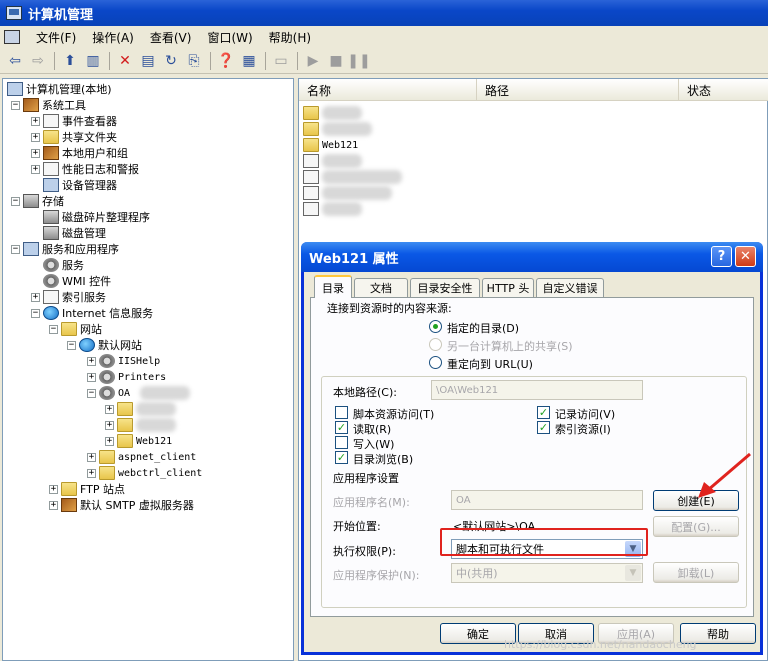  Describe the element at coordinates (15, 61) in the screenshot. I see `back-icon: ⇦` at that location.